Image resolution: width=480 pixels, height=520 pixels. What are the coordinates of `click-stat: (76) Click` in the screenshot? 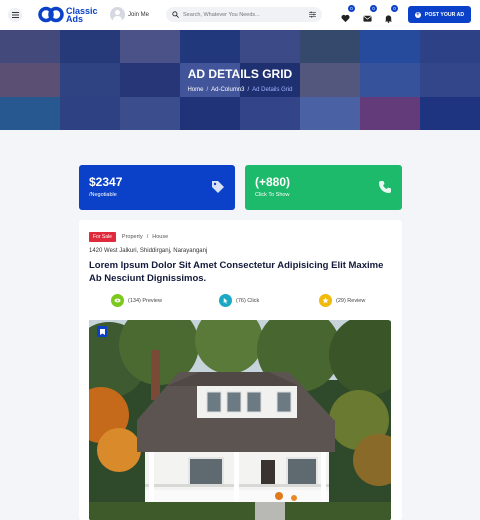 It's located at (239, 300).